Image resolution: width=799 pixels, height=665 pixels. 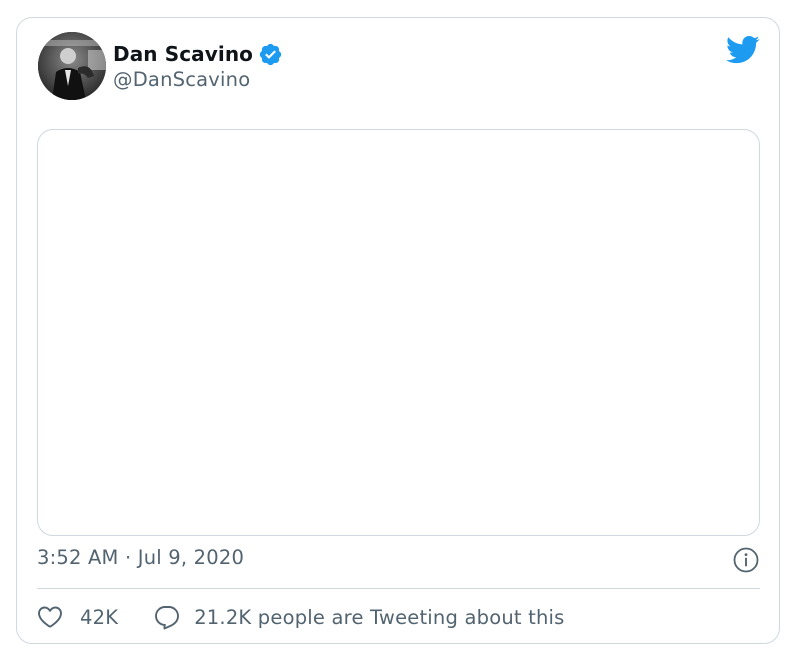 What do you see at coordinates (140, 557) in the screenshot?
I see `tweet-timestamp: 3:52 AM · Jul 9, 2020` at bounding box center [140, 557].